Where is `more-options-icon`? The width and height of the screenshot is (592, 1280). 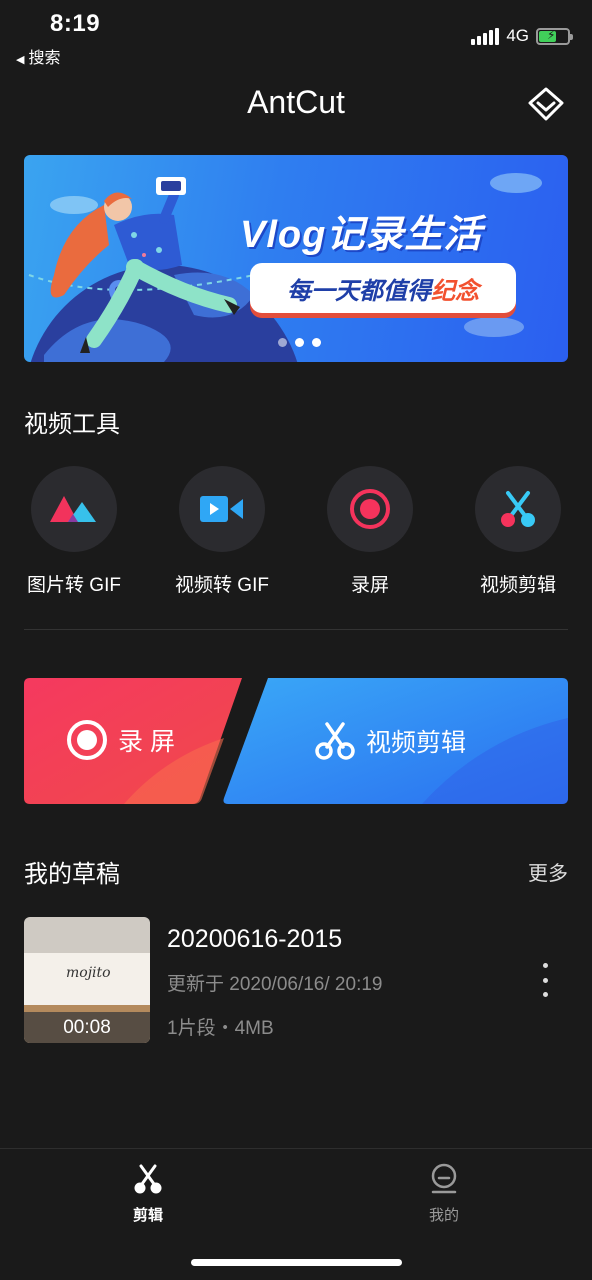
more-options-icon is located at coordinates (545, 980).